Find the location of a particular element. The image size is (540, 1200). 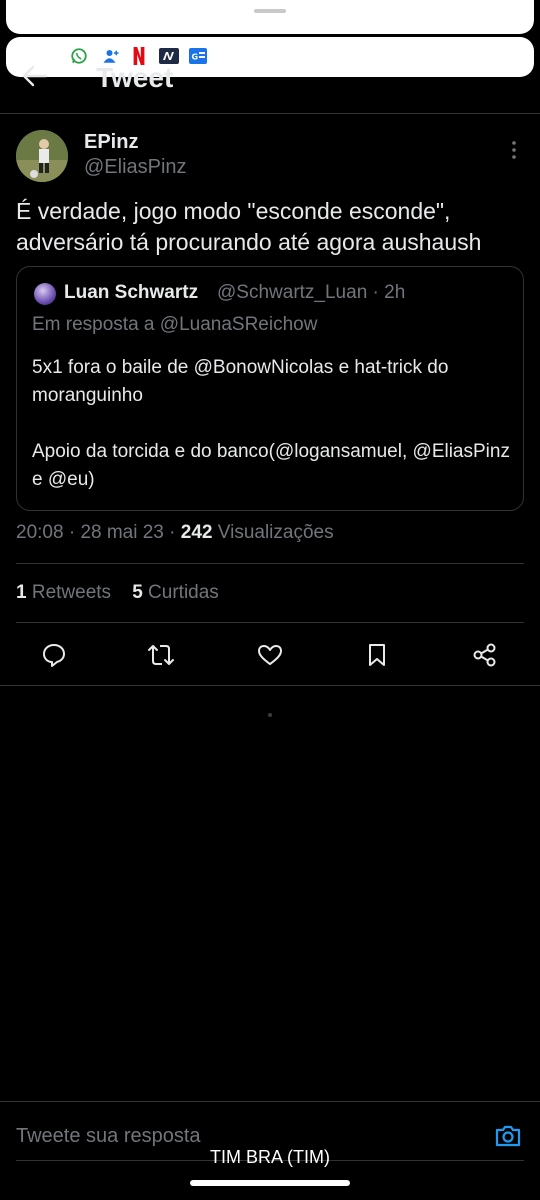

retweets-stat: 1 Retweets is located at coordinates (63, 592).